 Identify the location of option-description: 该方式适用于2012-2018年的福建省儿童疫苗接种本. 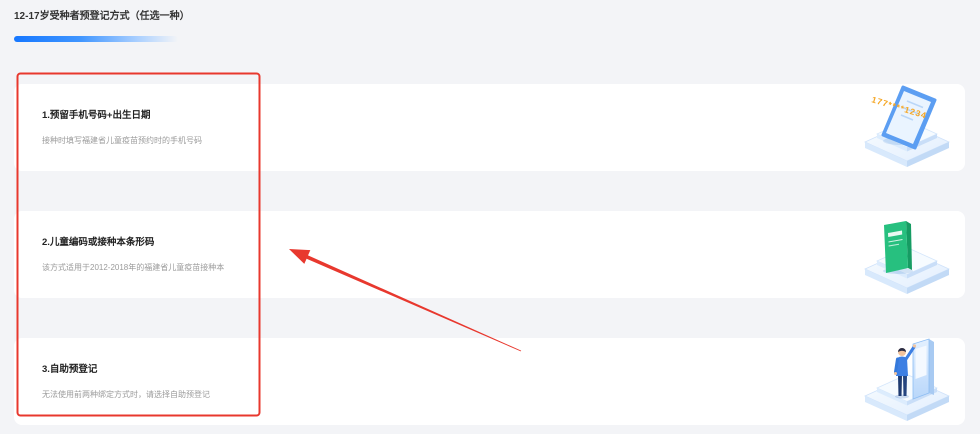
(133, 267).